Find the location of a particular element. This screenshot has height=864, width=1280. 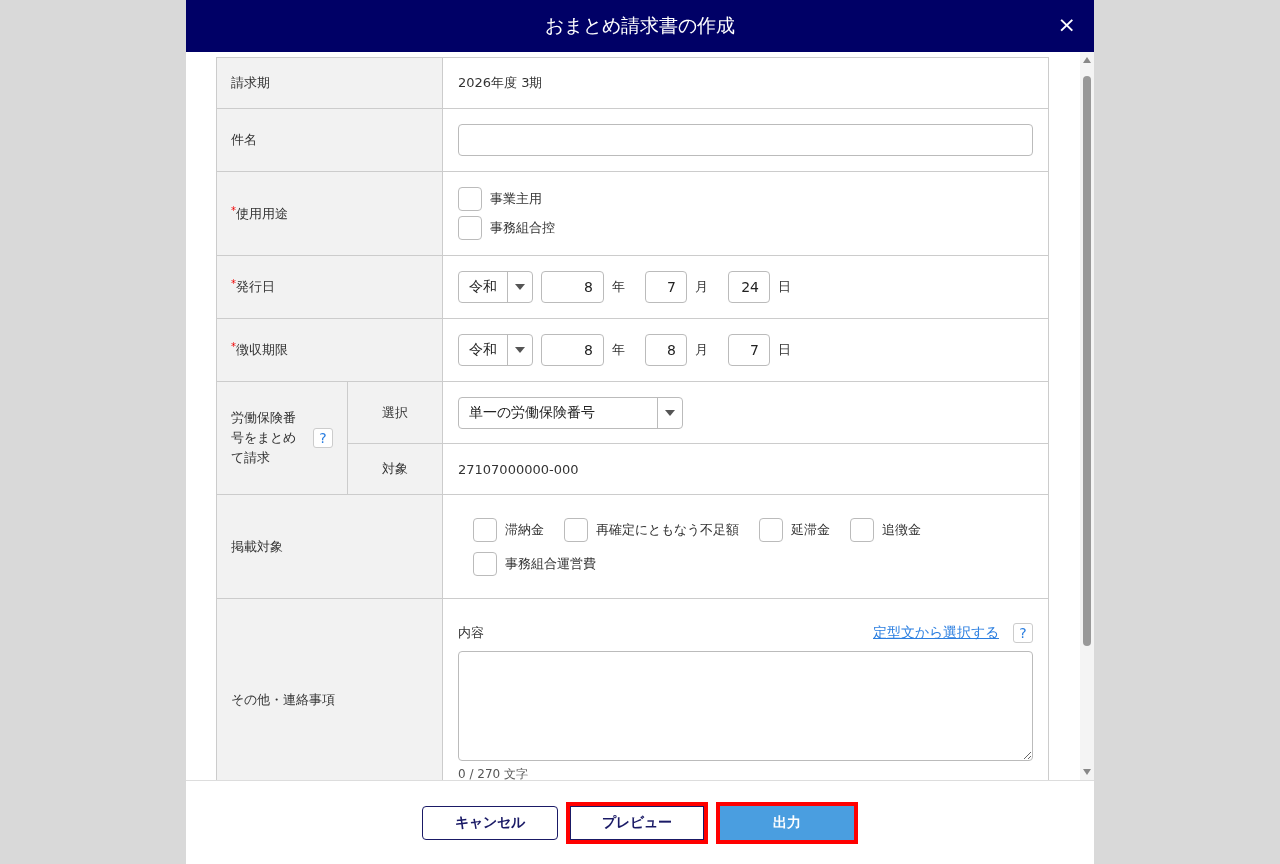

select-field: 単一の労働保険番号 is located at coordinates (570, 412).